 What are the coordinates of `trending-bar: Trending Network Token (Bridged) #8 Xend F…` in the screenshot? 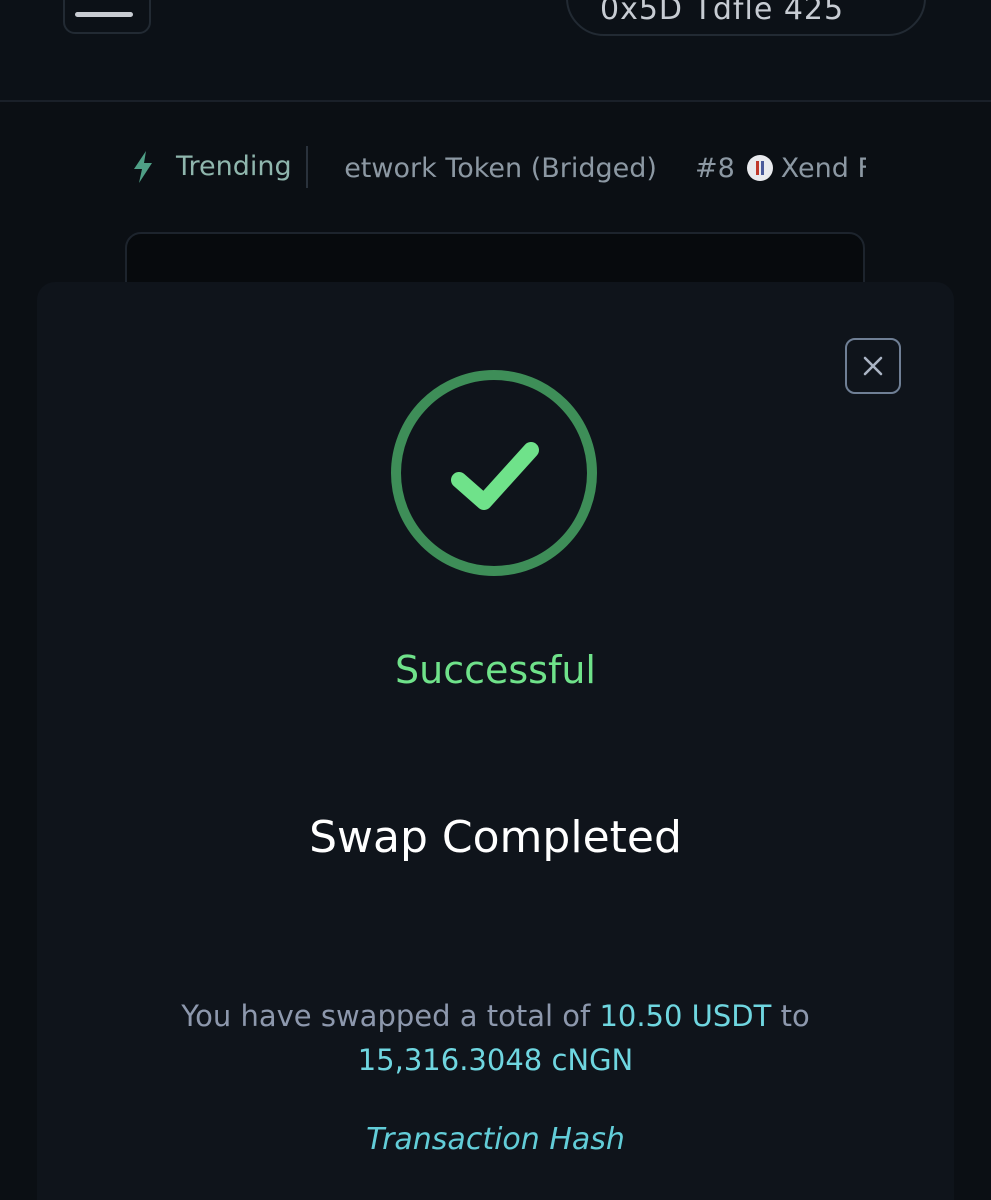 It's located at (498, 168).